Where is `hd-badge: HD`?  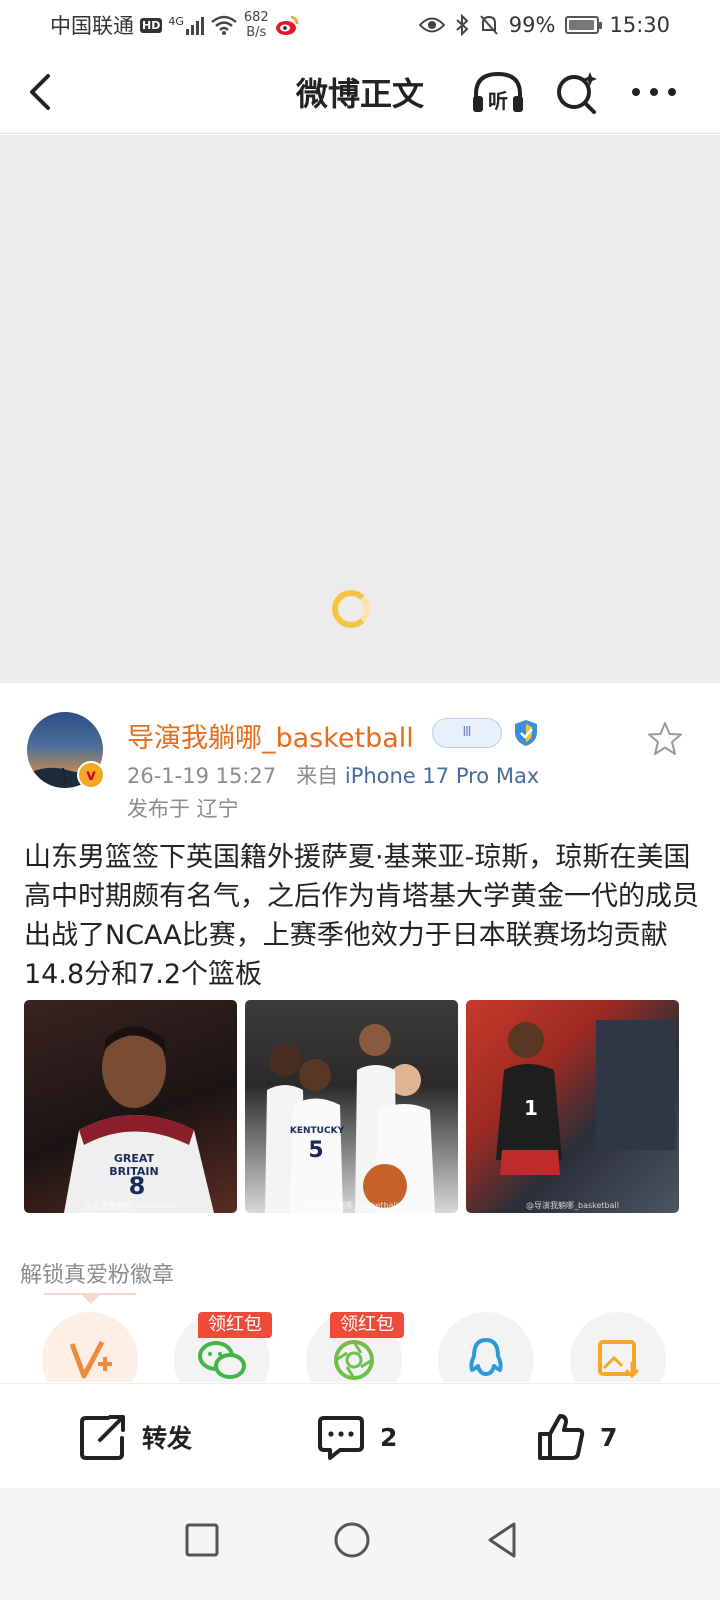
hd-badge: HD is located at coordinates (151, 25).